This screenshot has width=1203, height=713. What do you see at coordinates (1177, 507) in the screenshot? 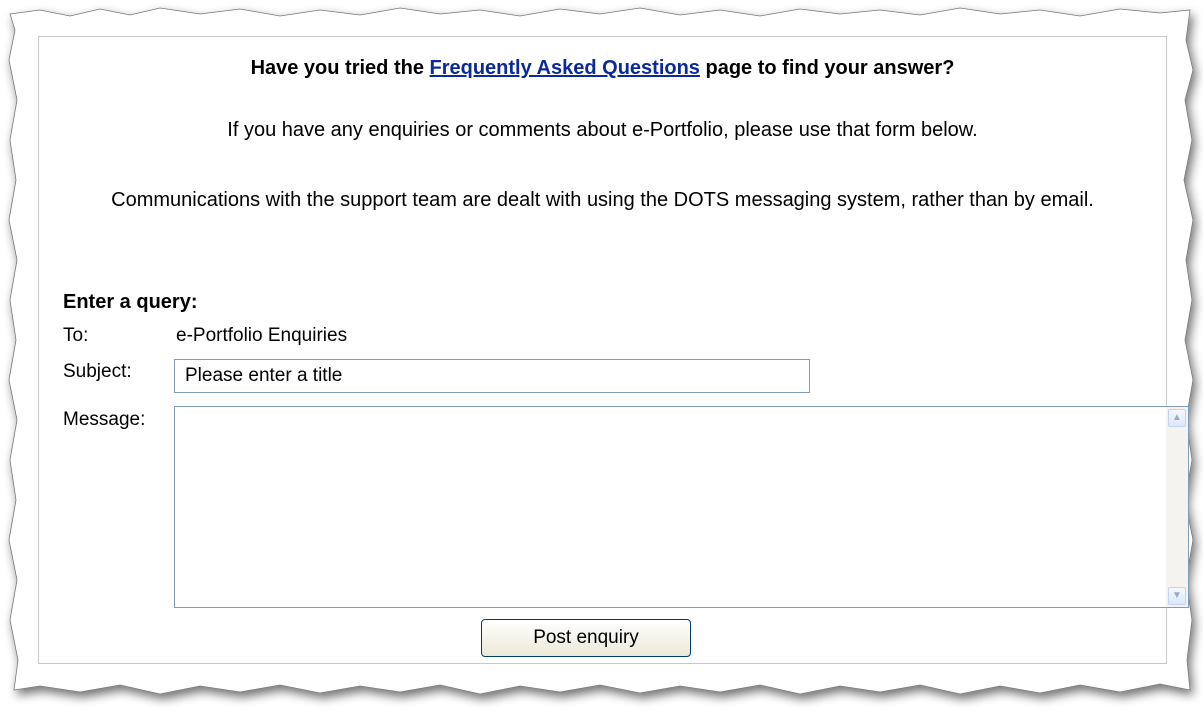
I see `message-scrollbar: ▲ ▼` at bounding box center [1177, 507].